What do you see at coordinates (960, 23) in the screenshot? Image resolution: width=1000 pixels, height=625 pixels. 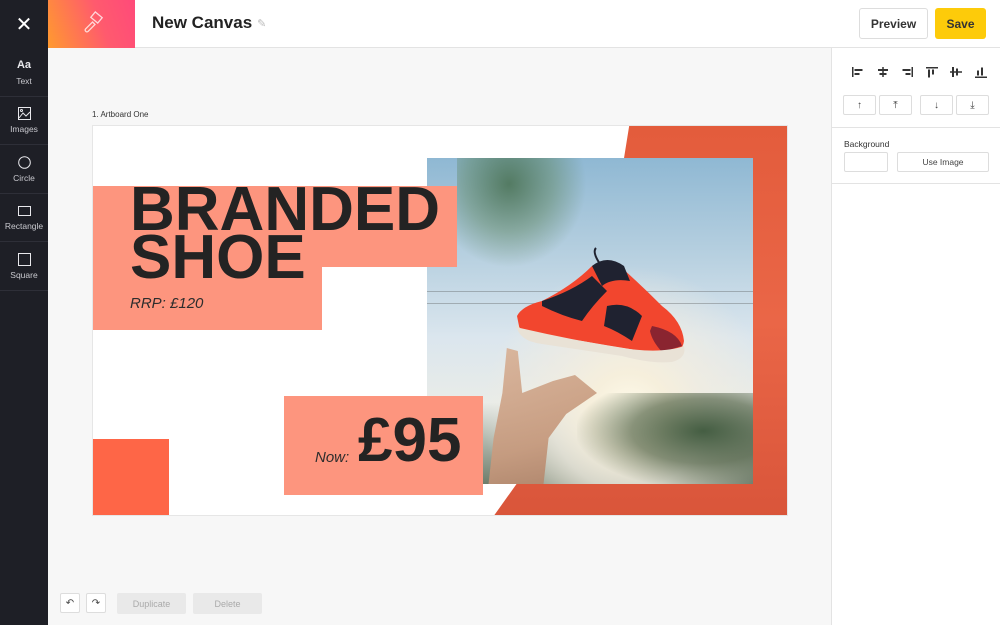 I see `save-button: Save` at bounding box center [960, 23].